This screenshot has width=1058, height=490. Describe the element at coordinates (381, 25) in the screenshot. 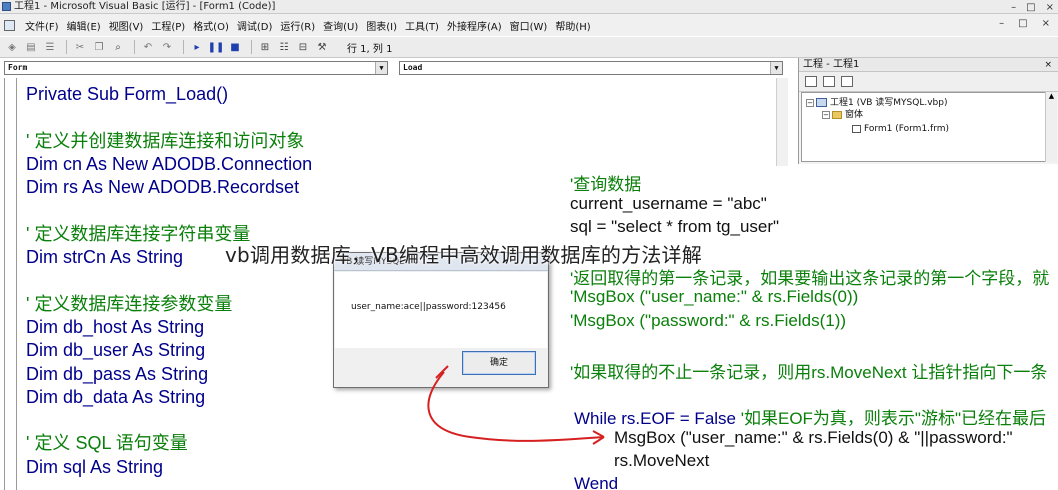

I see `menu-diagram: 图表(I)` at that location.